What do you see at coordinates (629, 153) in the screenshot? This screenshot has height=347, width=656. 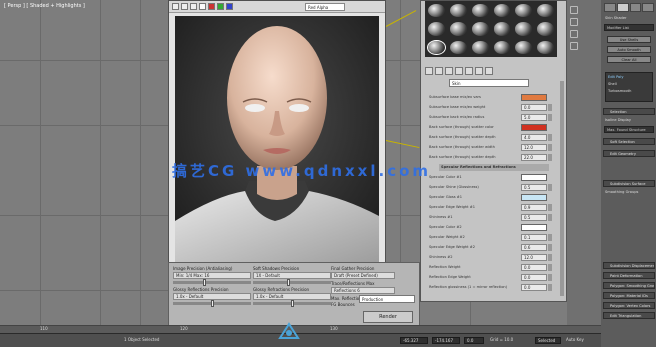 I see `rollout-edit-geometry: Edit Geometry` at bounding box center [629, 153].